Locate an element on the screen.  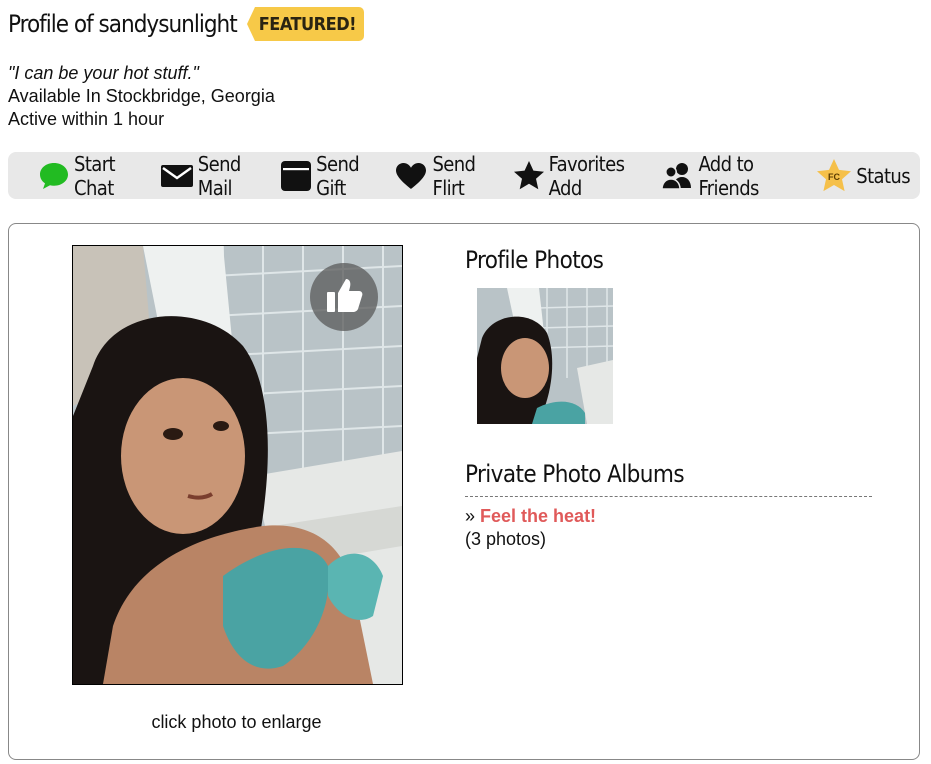
chat-bubble-icon is located at coordinates (54, 176).